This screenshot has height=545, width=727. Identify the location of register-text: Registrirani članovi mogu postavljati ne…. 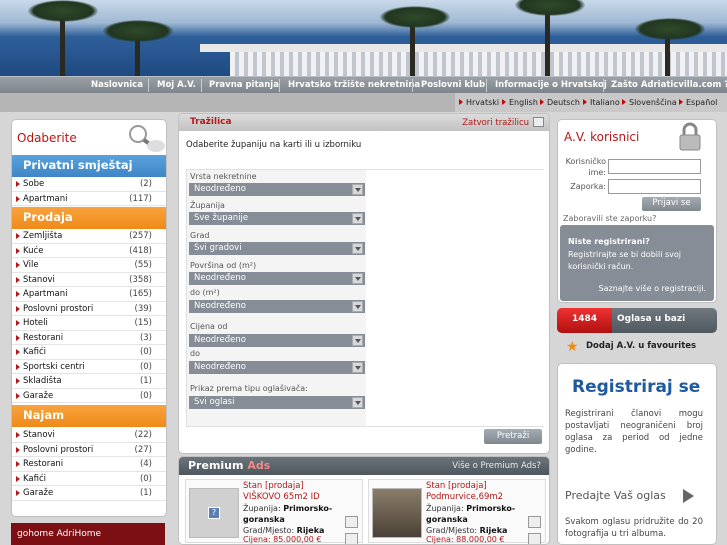
(634, 432).